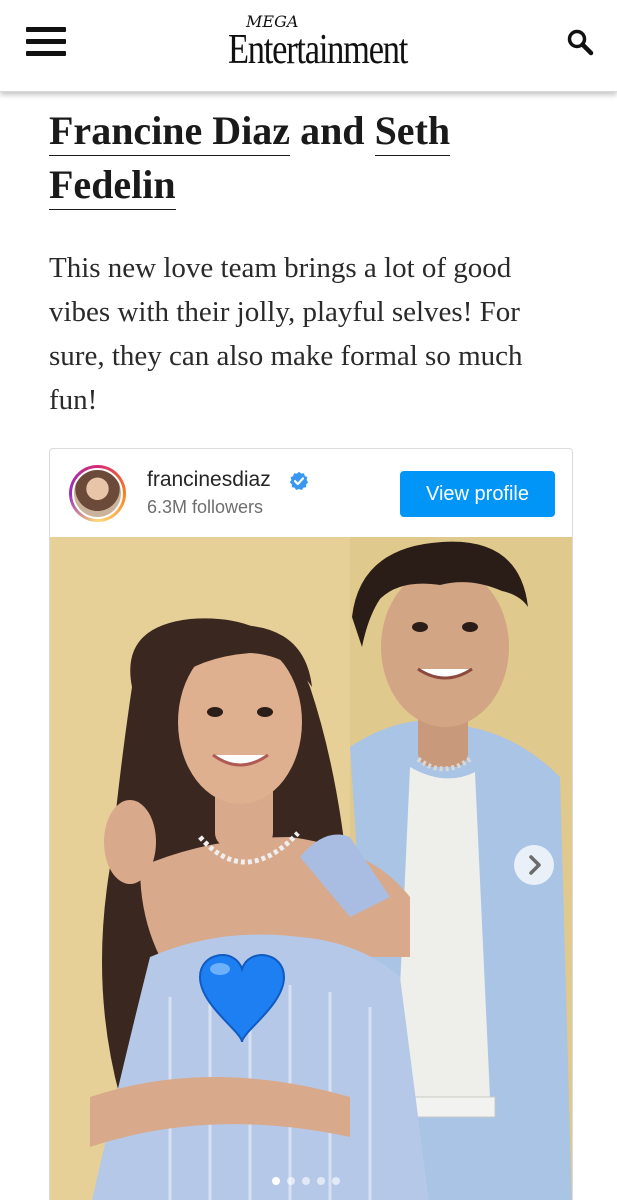  I want to click on carousel-next-button, so click(534, 865).